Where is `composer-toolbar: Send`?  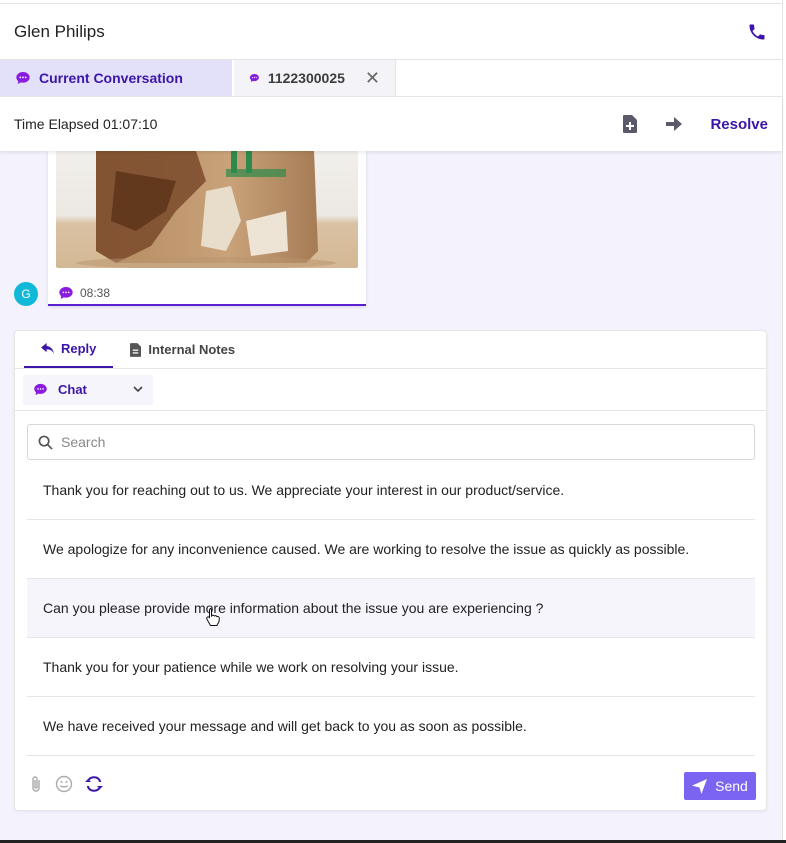
composer-toolbar: Send is located at coordinates (390, 784).